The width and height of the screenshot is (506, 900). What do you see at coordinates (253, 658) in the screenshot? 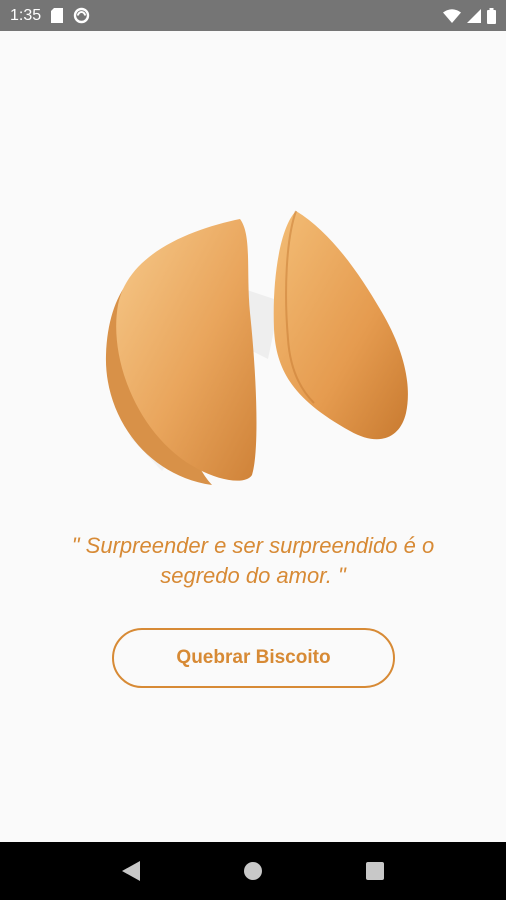
I see `break-cookie-button: Quebrar Biscoito` at bounding box center [253, 658].